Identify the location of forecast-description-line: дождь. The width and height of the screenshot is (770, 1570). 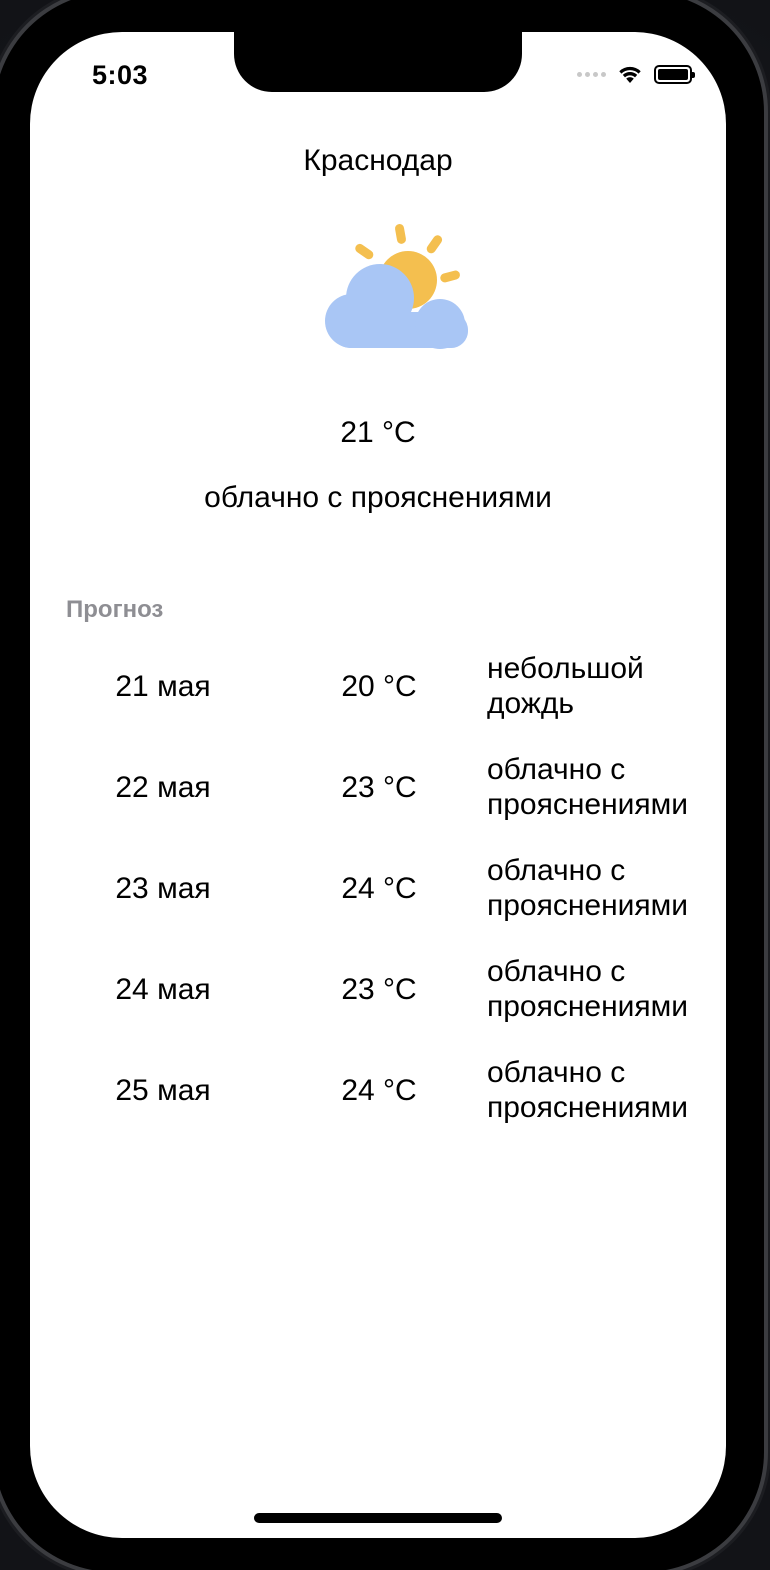
(531, 703).